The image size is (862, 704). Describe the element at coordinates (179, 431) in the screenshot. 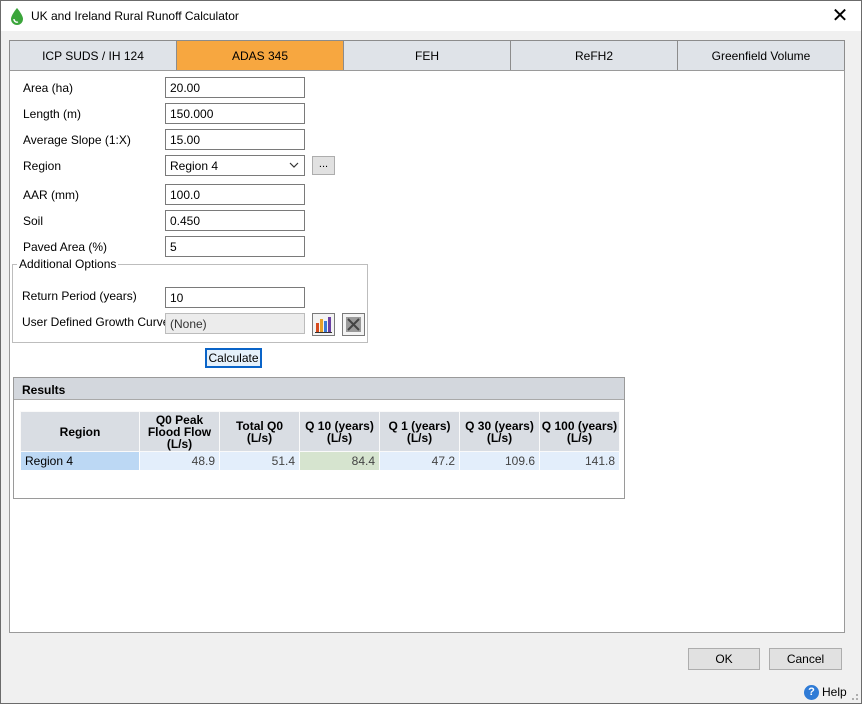

I see `column-header-q0-peak: Q0 Peak Flood Flow (L/s)` at that location.